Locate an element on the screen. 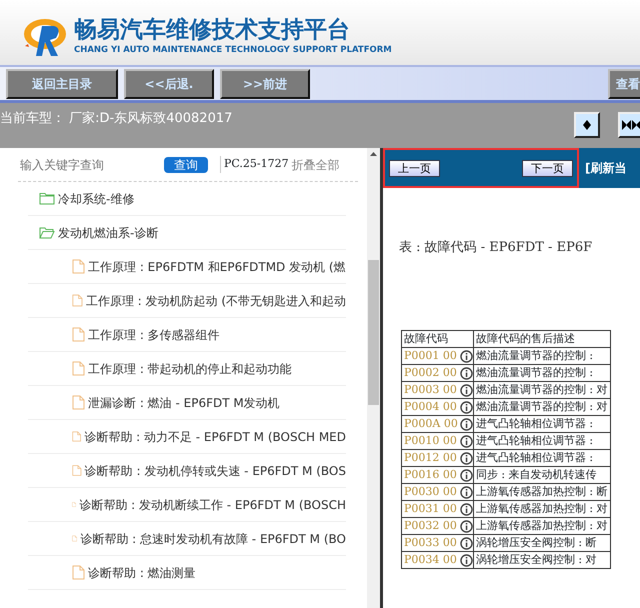 The image size is (640, 608). expand-panel-button is located at coordinates (587, 125).